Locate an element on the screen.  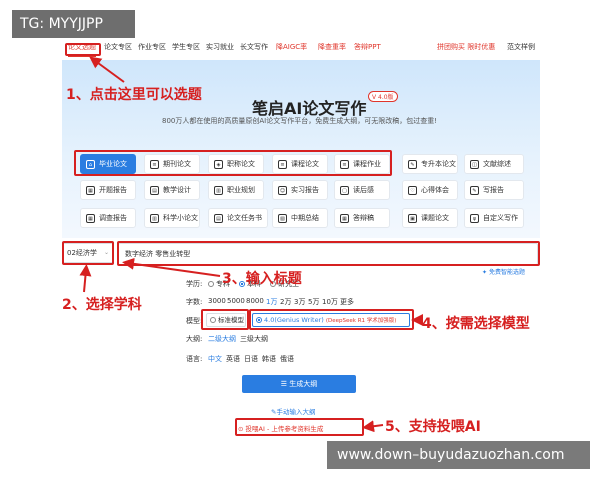
nav-item-student: 学生专区 is located at coordinates (186, 47).